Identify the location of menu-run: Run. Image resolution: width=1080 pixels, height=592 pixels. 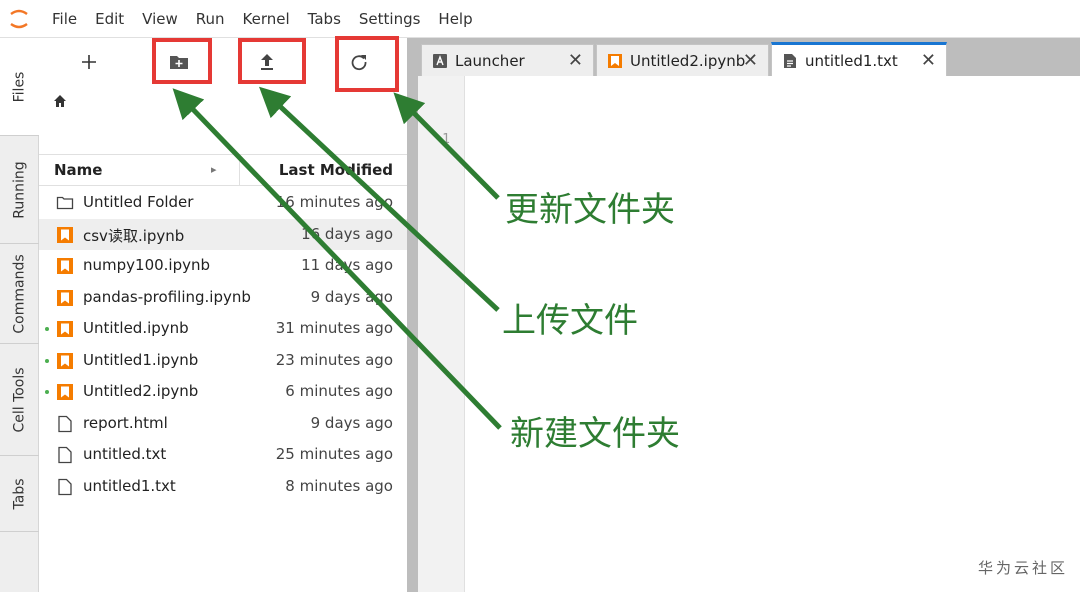
(210, 19).